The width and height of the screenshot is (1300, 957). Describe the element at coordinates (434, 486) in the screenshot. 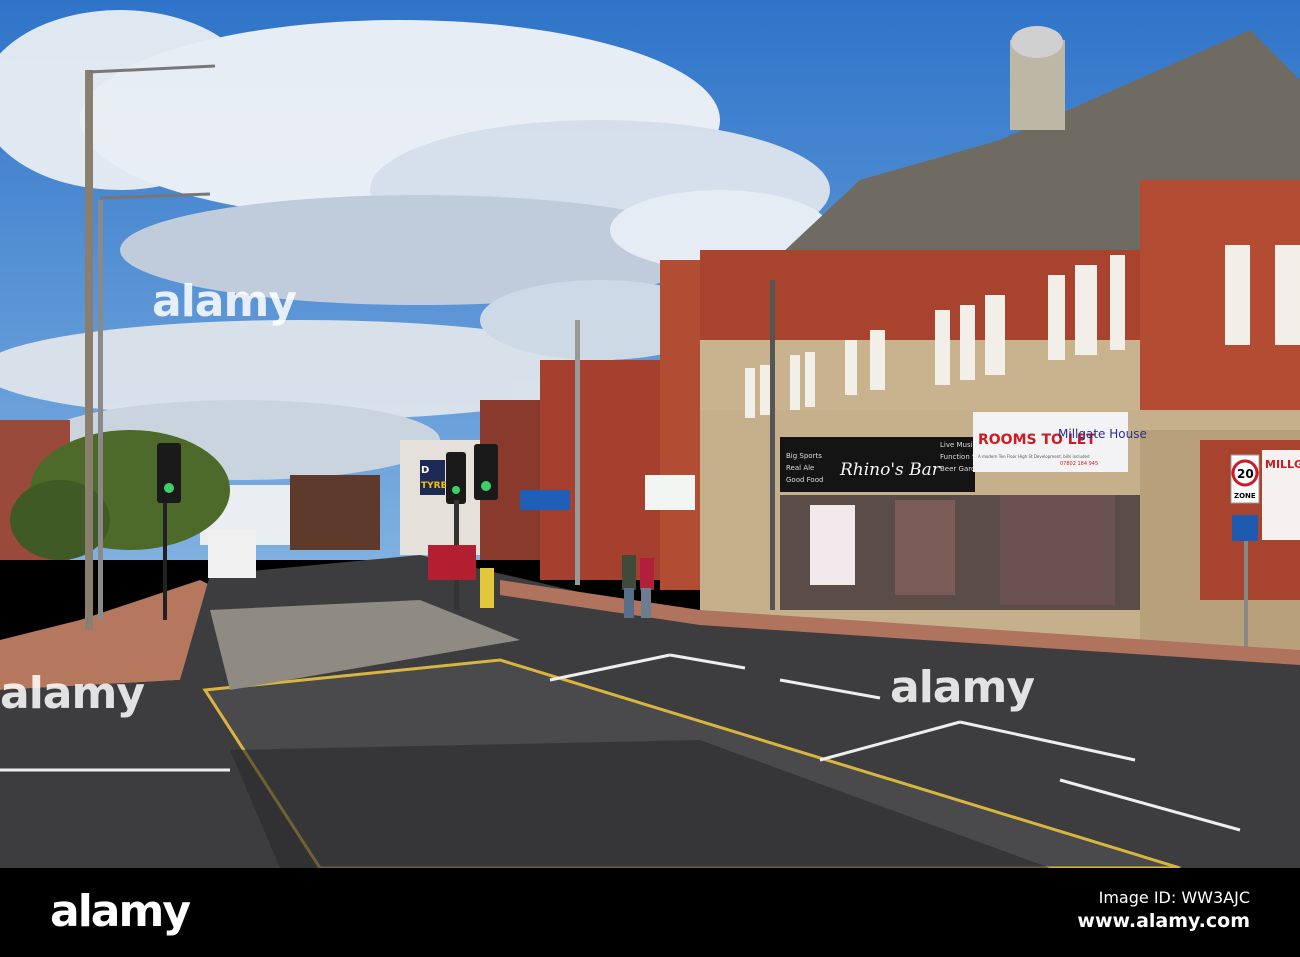

I see `tyre-shop-sign: TYRE` at that location.